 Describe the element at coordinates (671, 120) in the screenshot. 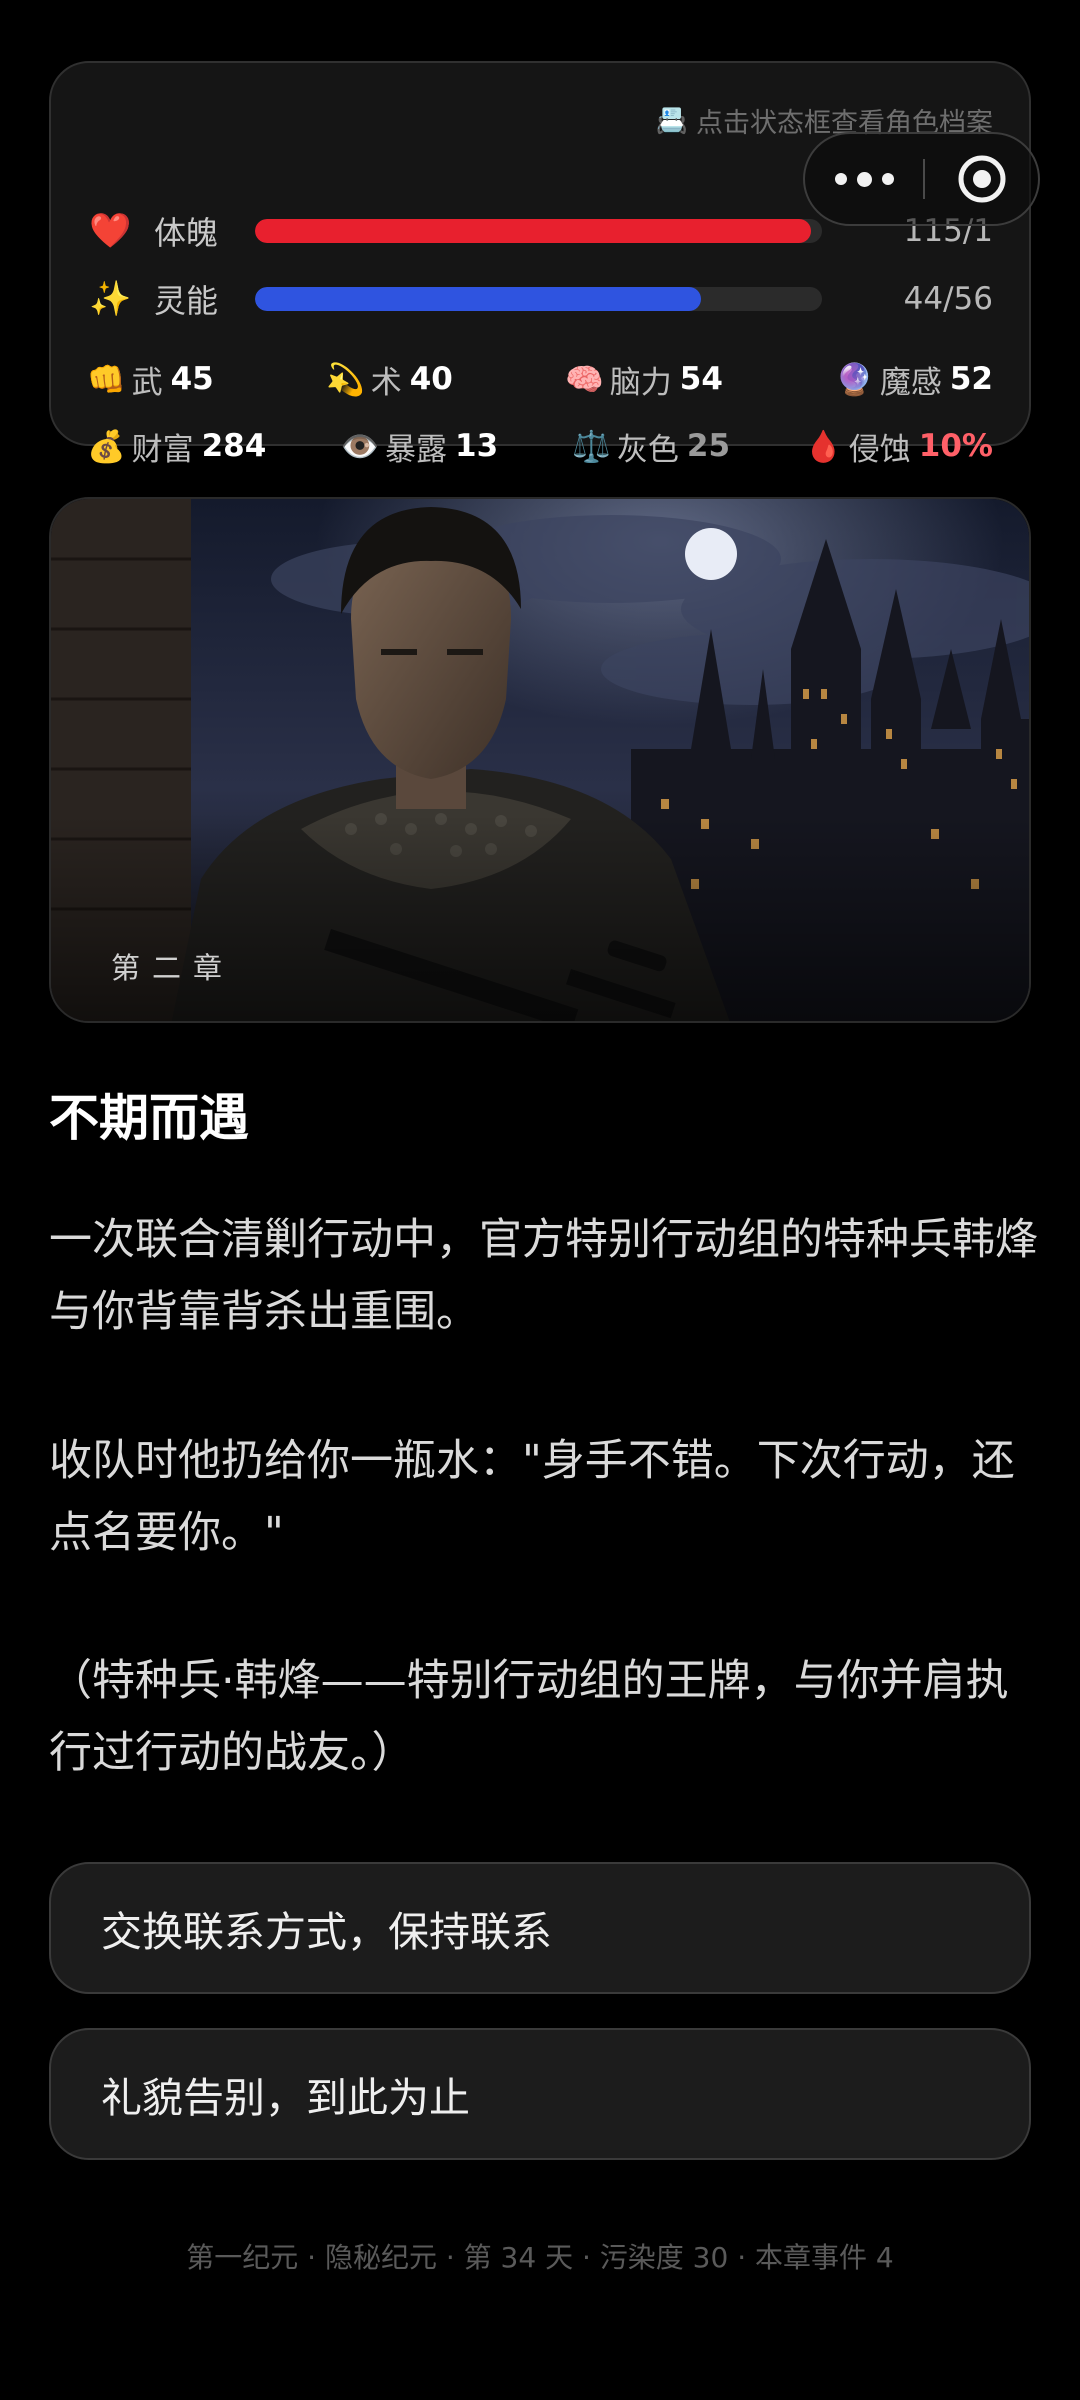

I see `card-index-icon: 📇` at that location.